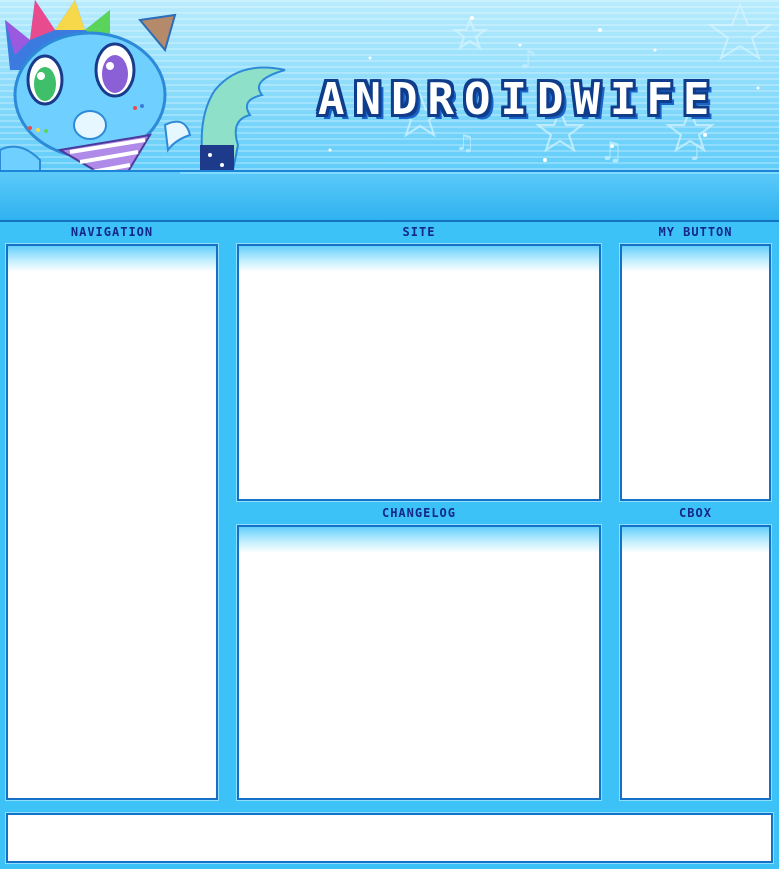  What do you see at coordinates (695, 372) in the screenshot?
I see `my-button-panel` at bounding box center [695, 372].